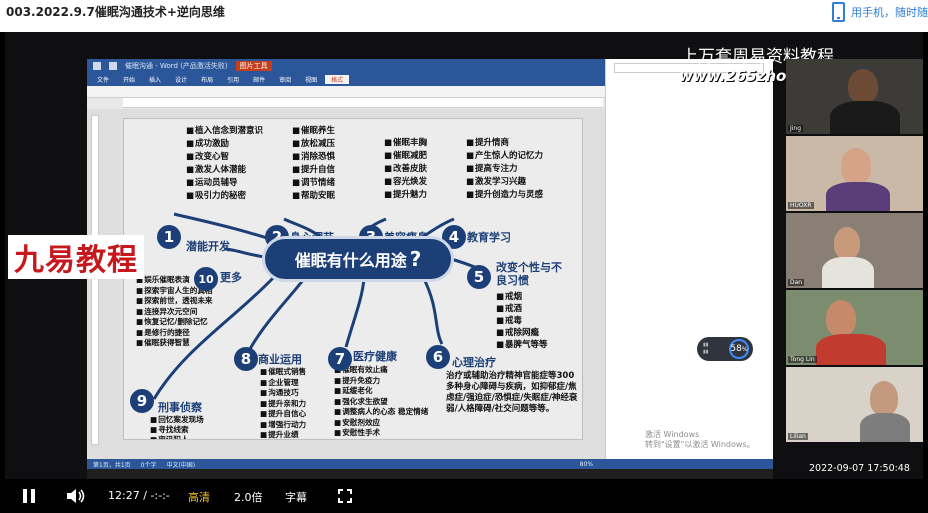  Describe the element at coordinates (124, 495) in the screenshot. I see `current-time: 12:27` at that location.